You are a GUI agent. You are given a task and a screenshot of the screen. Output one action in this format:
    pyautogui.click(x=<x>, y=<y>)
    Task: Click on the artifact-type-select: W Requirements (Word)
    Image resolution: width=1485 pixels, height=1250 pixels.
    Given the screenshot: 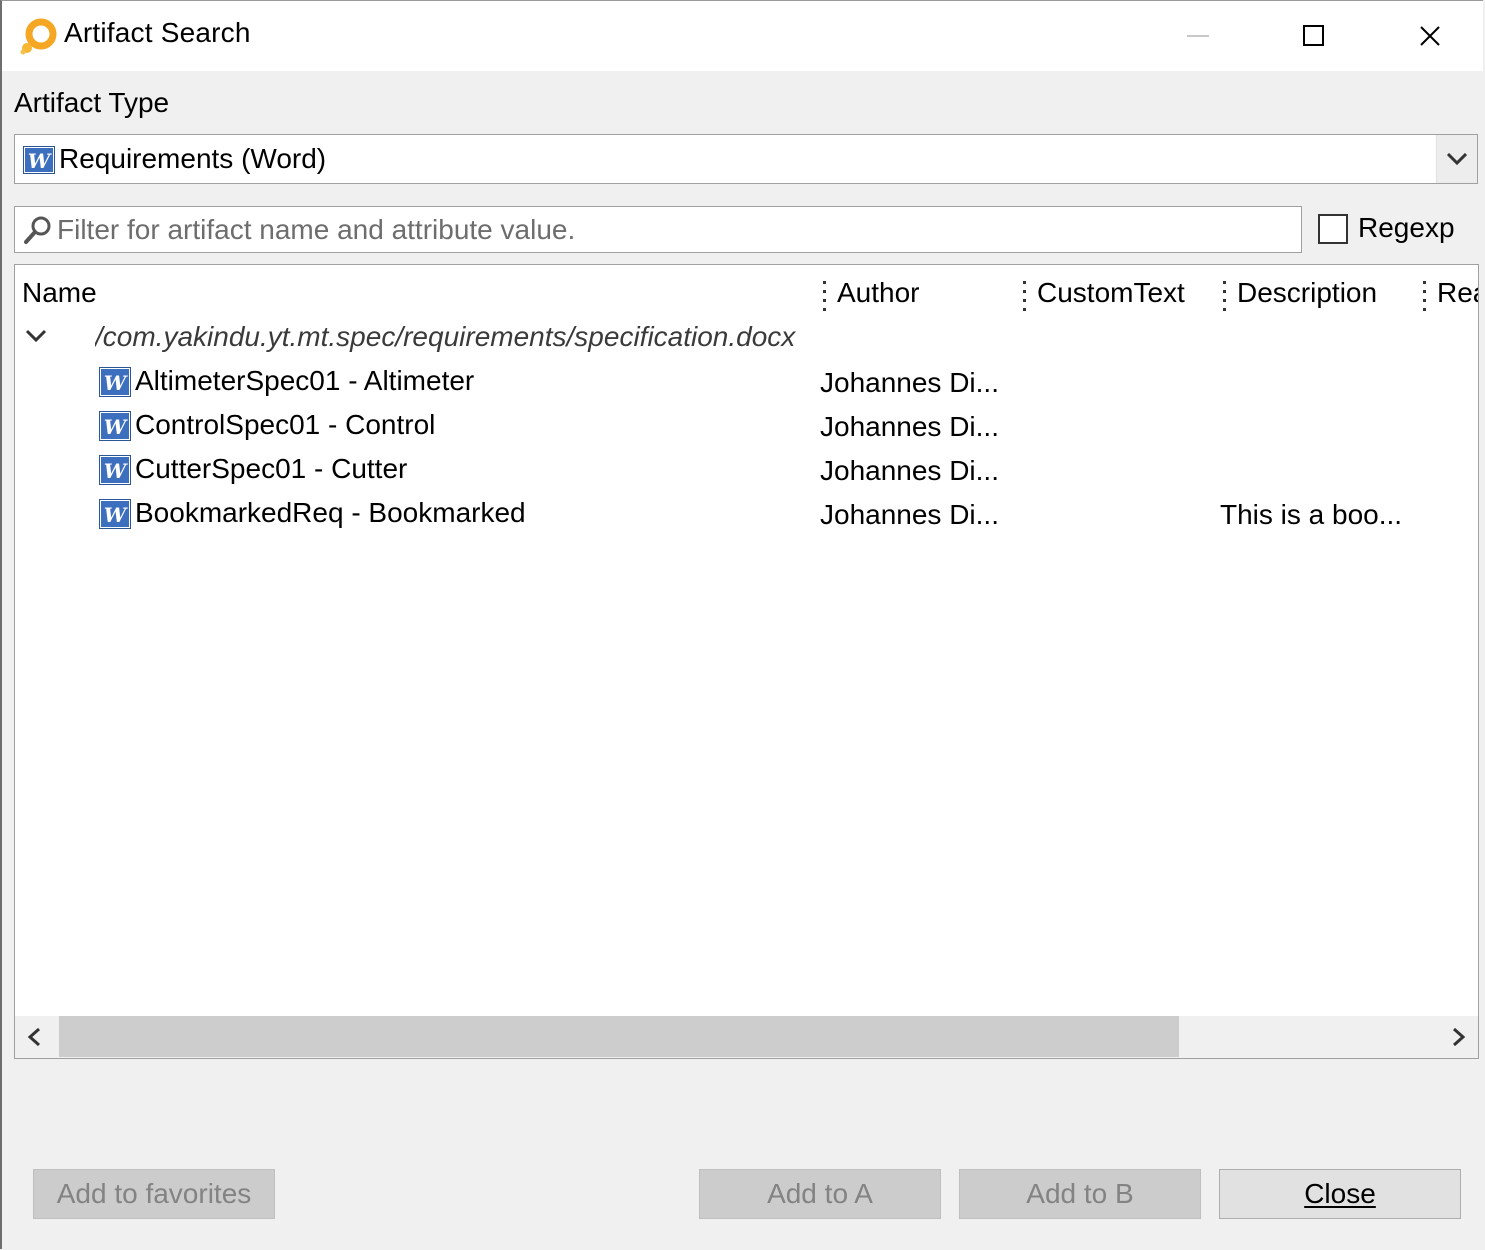 What is the action you would take?
    pyautogui.click(x=746, y=159)
    